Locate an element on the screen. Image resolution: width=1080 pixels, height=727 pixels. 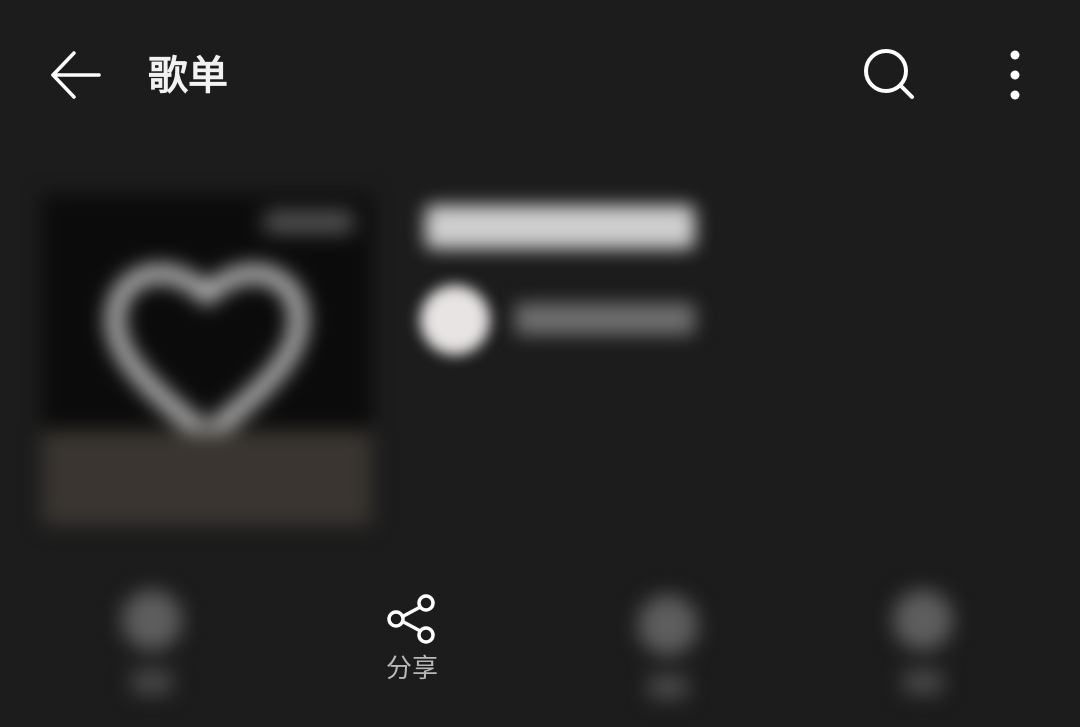
creator-name is located at coordinates (605, 319).